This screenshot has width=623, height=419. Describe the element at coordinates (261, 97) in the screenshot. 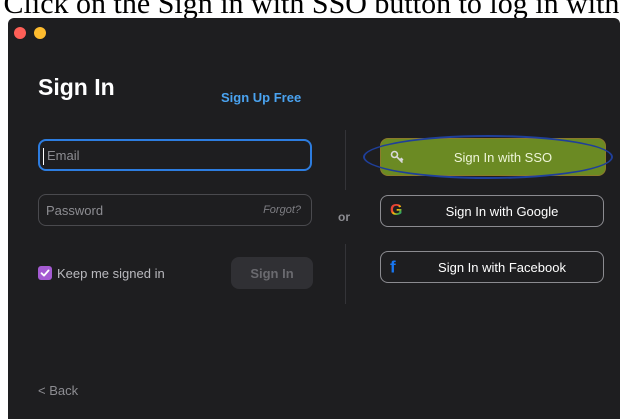

I see `sign-up-free-link: Sign Up Free` at that location.